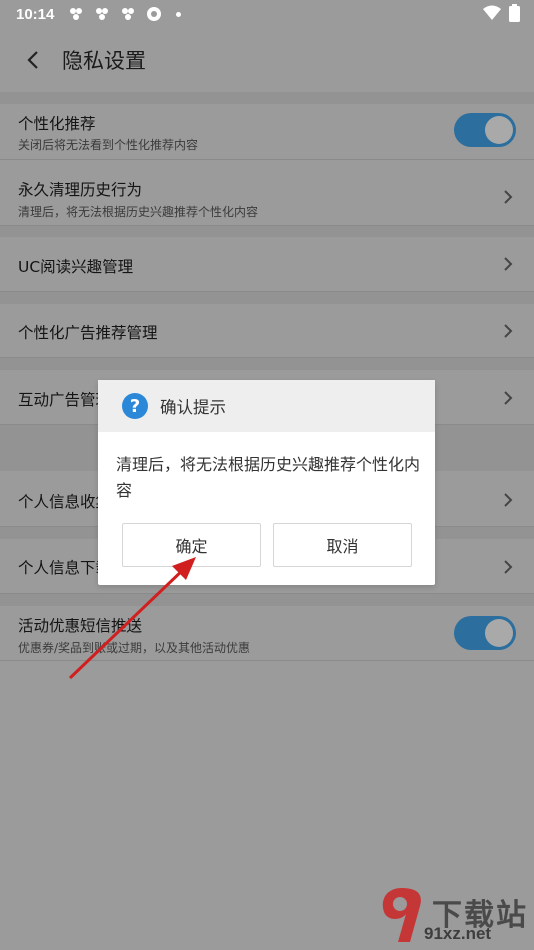  I want to click on setting-label: 活动优惠短信推送, so click(80, 626).